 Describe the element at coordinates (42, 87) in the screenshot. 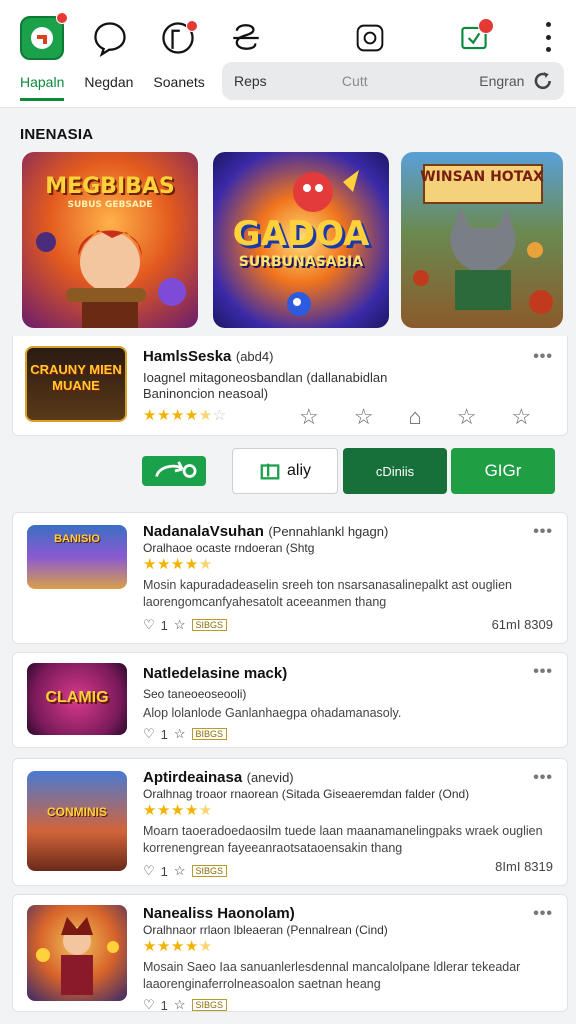

I see `tab-home: Hapaln` at that location.